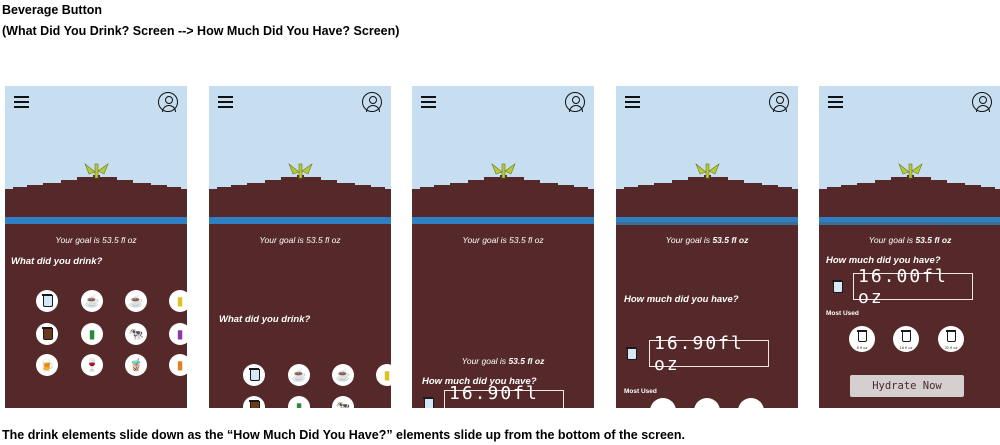 The image size is (1000, 445). What do you see at coordinates (52, 10) in the screenshot?
I see `page-title: Beverage Button` at bounding box center [52, 10].